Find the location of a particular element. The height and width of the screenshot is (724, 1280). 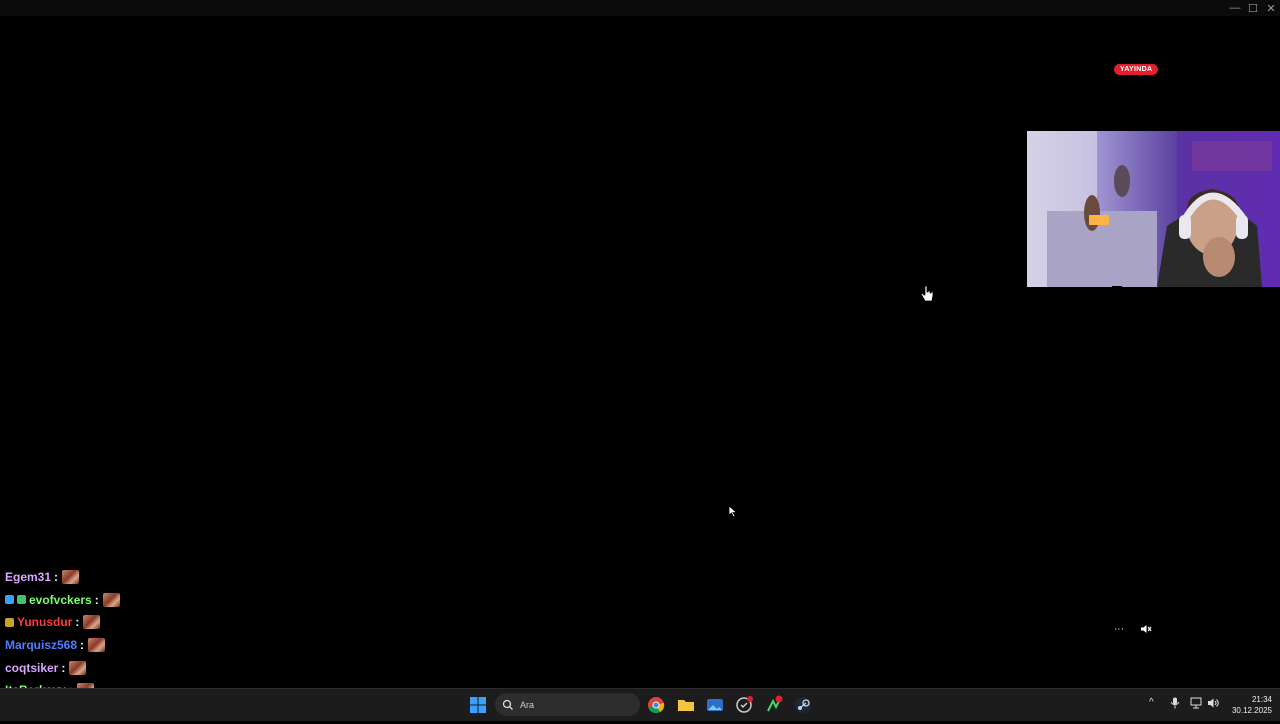

volume-icon is located at coordinates (1213, 703).